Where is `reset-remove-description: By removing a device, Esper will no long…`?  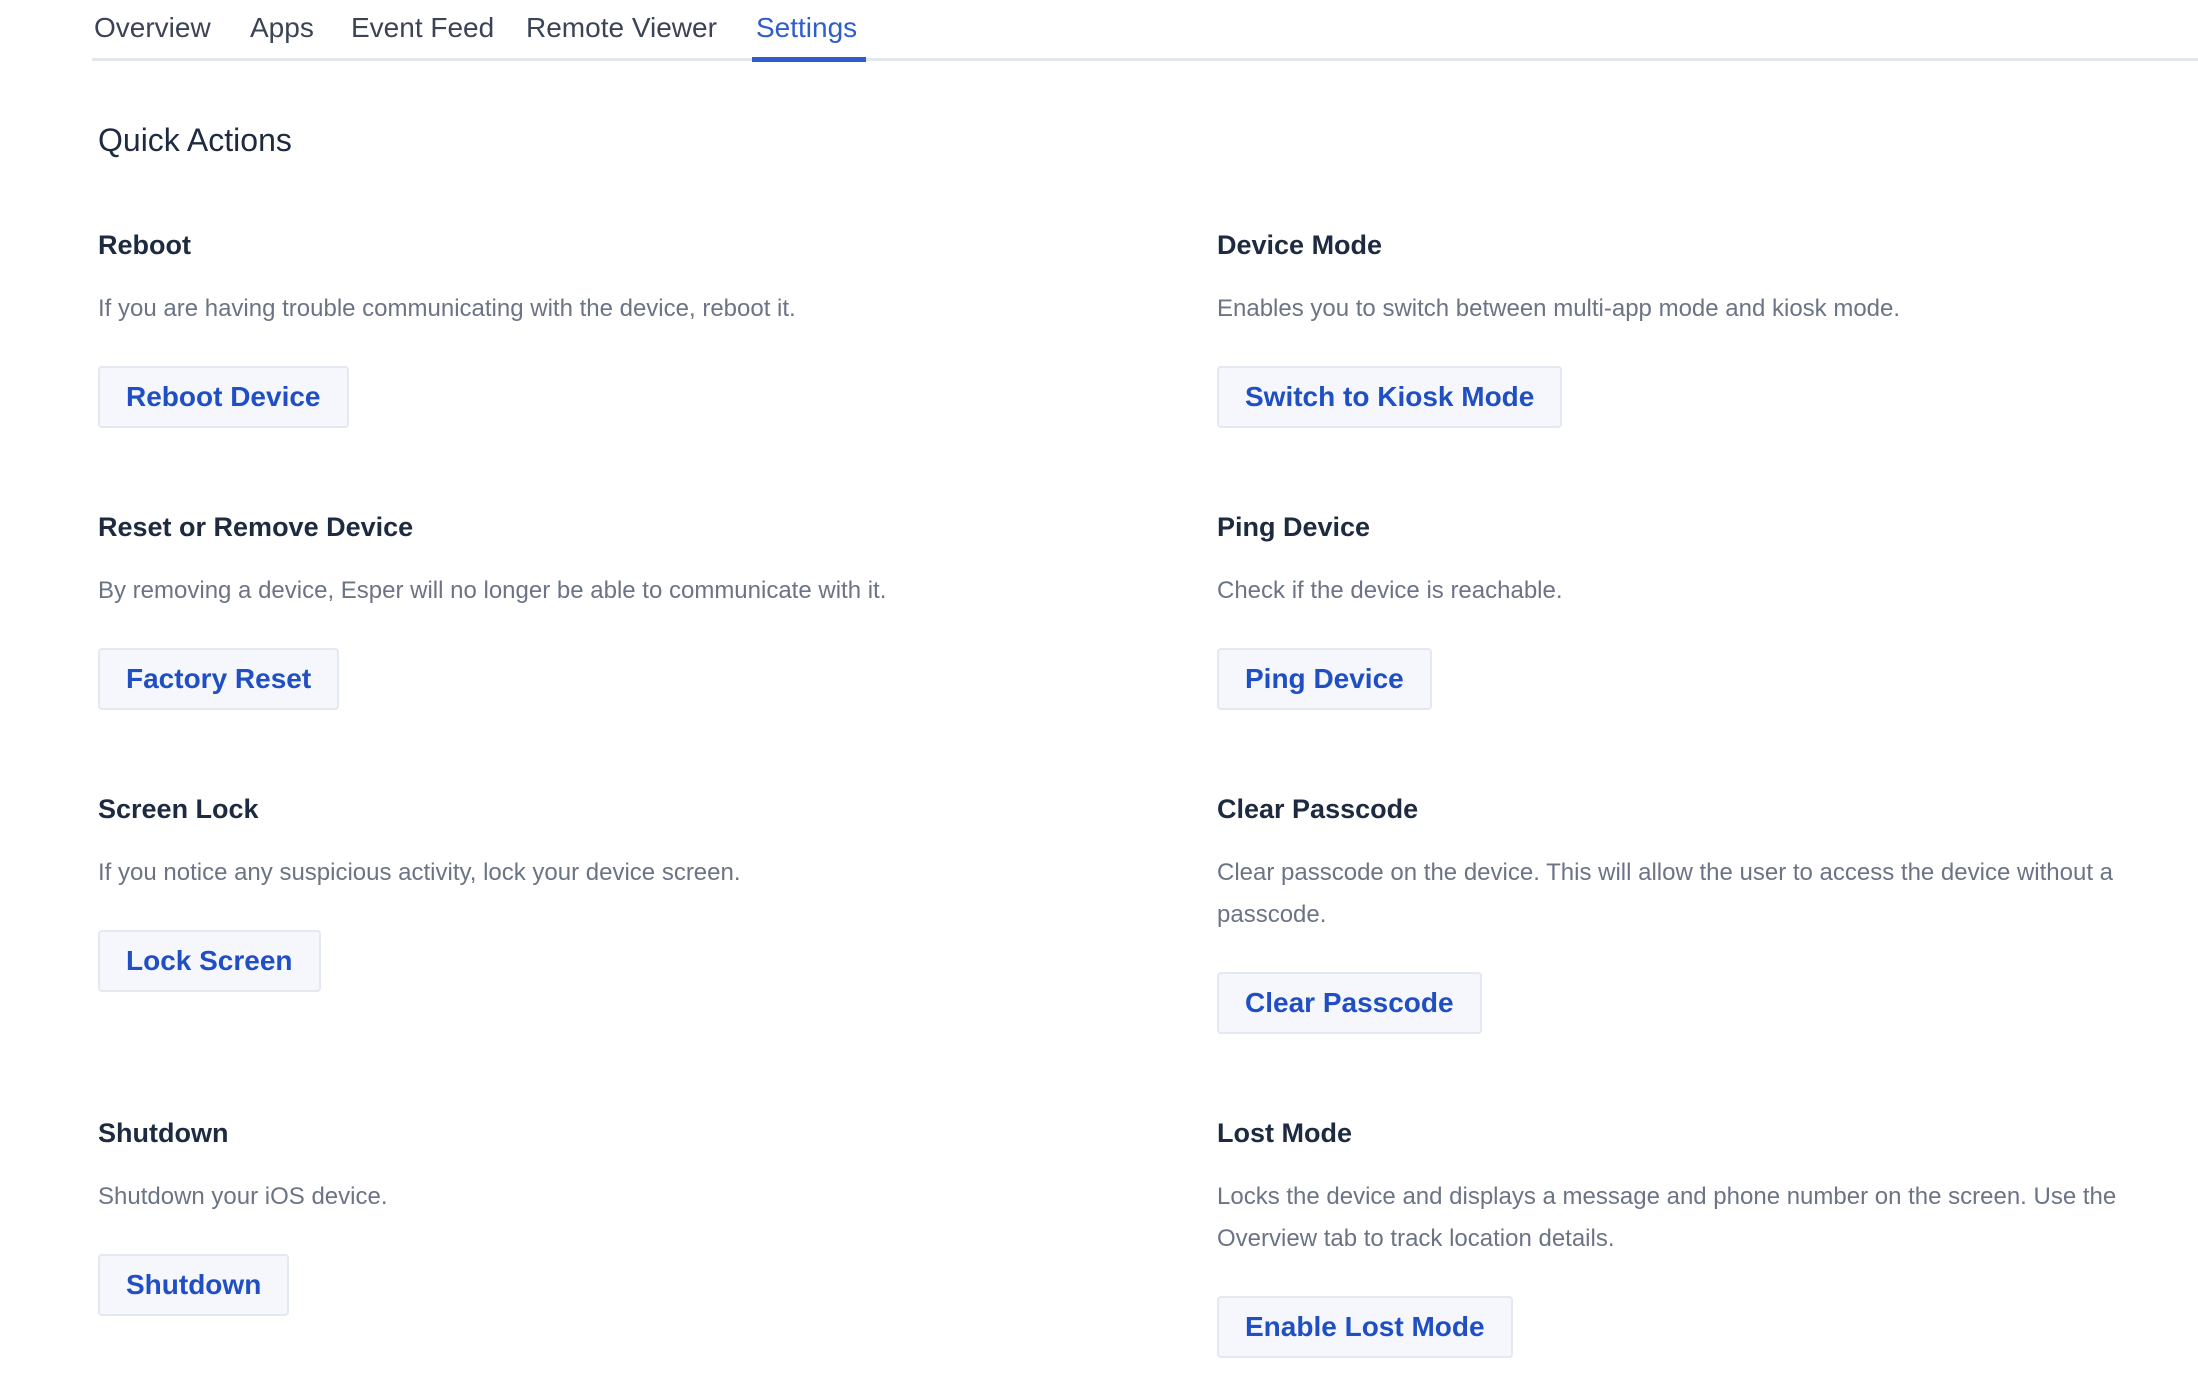
reset-remove-description: By removing a device, Esper will no long… is located at coordinates (492, 590).